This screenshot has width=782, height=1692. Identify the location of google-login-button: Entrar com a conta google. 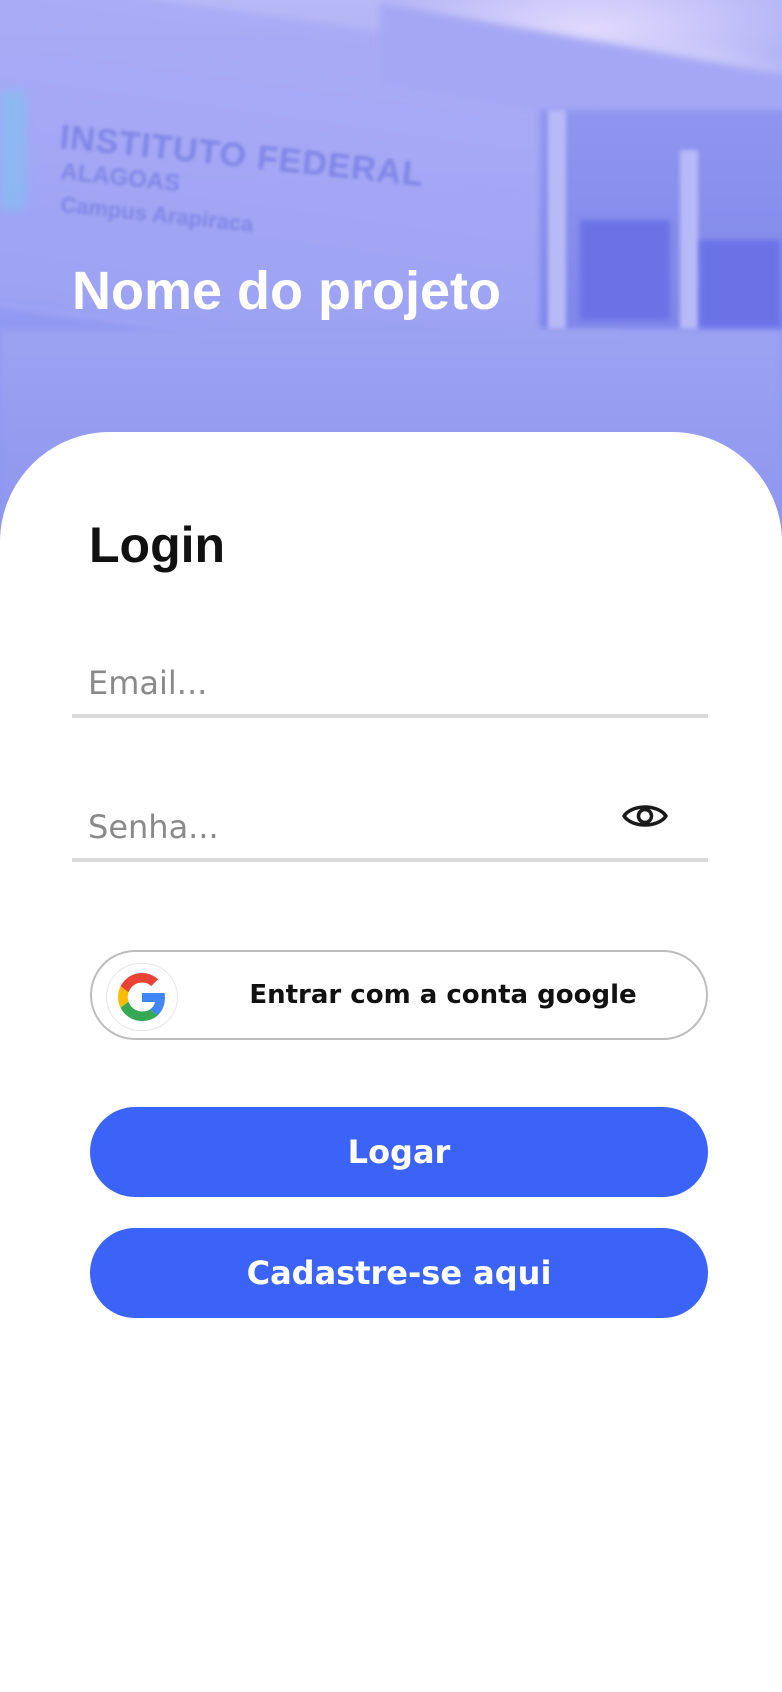
(399, 995).